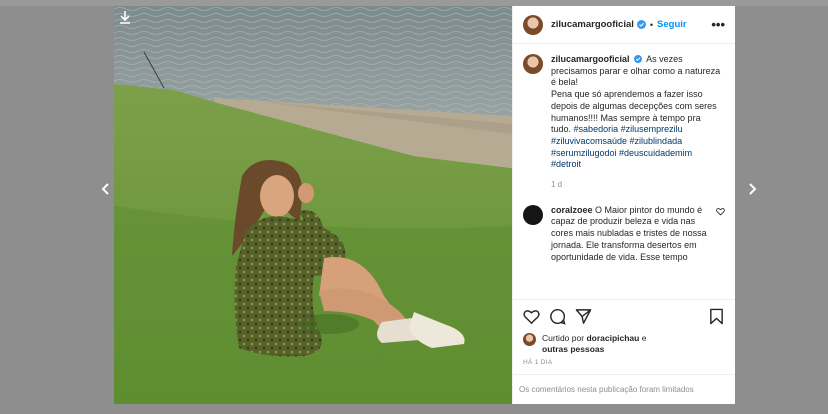 The image size is (828, 414). Describe the element at coordinates (583, 316) in the screenshot. I see `share-icon` at that location.